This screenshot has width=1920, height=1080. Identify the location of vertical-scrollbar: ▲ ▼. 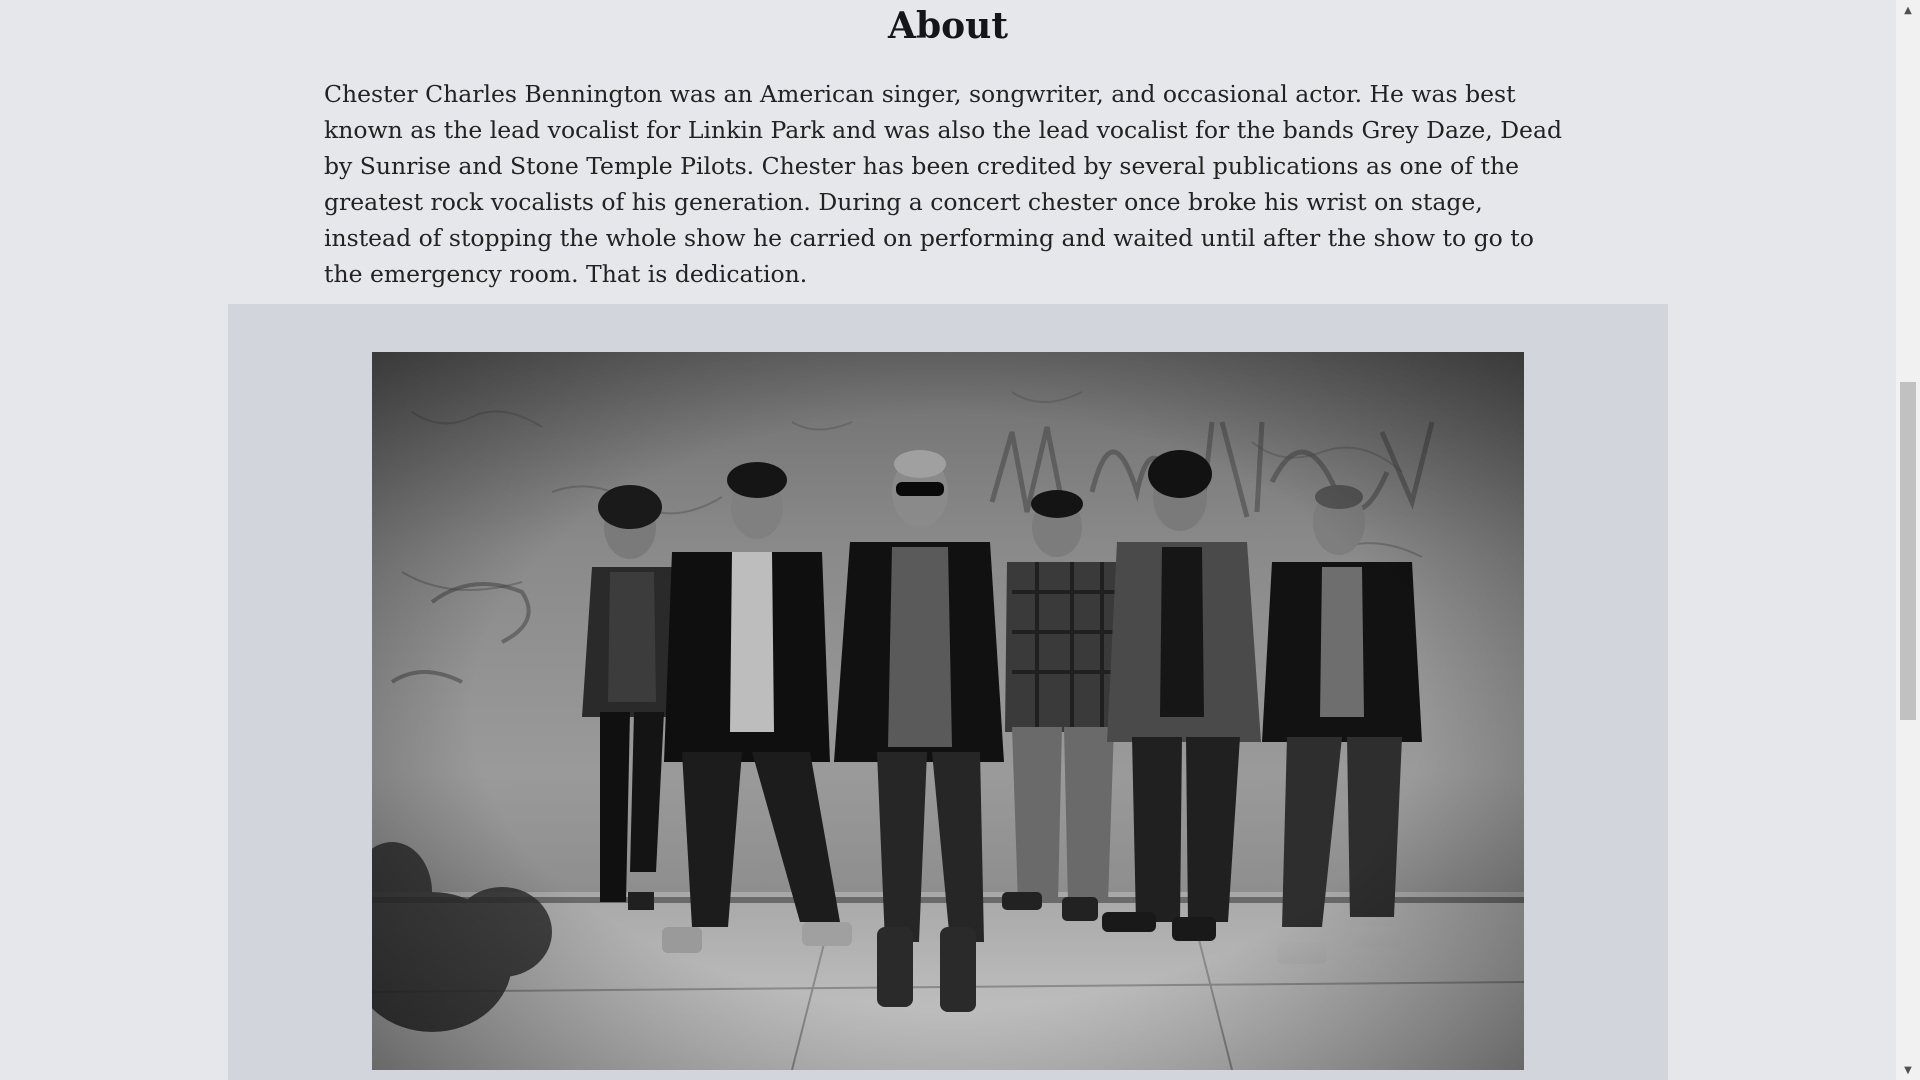
(1908, 540).